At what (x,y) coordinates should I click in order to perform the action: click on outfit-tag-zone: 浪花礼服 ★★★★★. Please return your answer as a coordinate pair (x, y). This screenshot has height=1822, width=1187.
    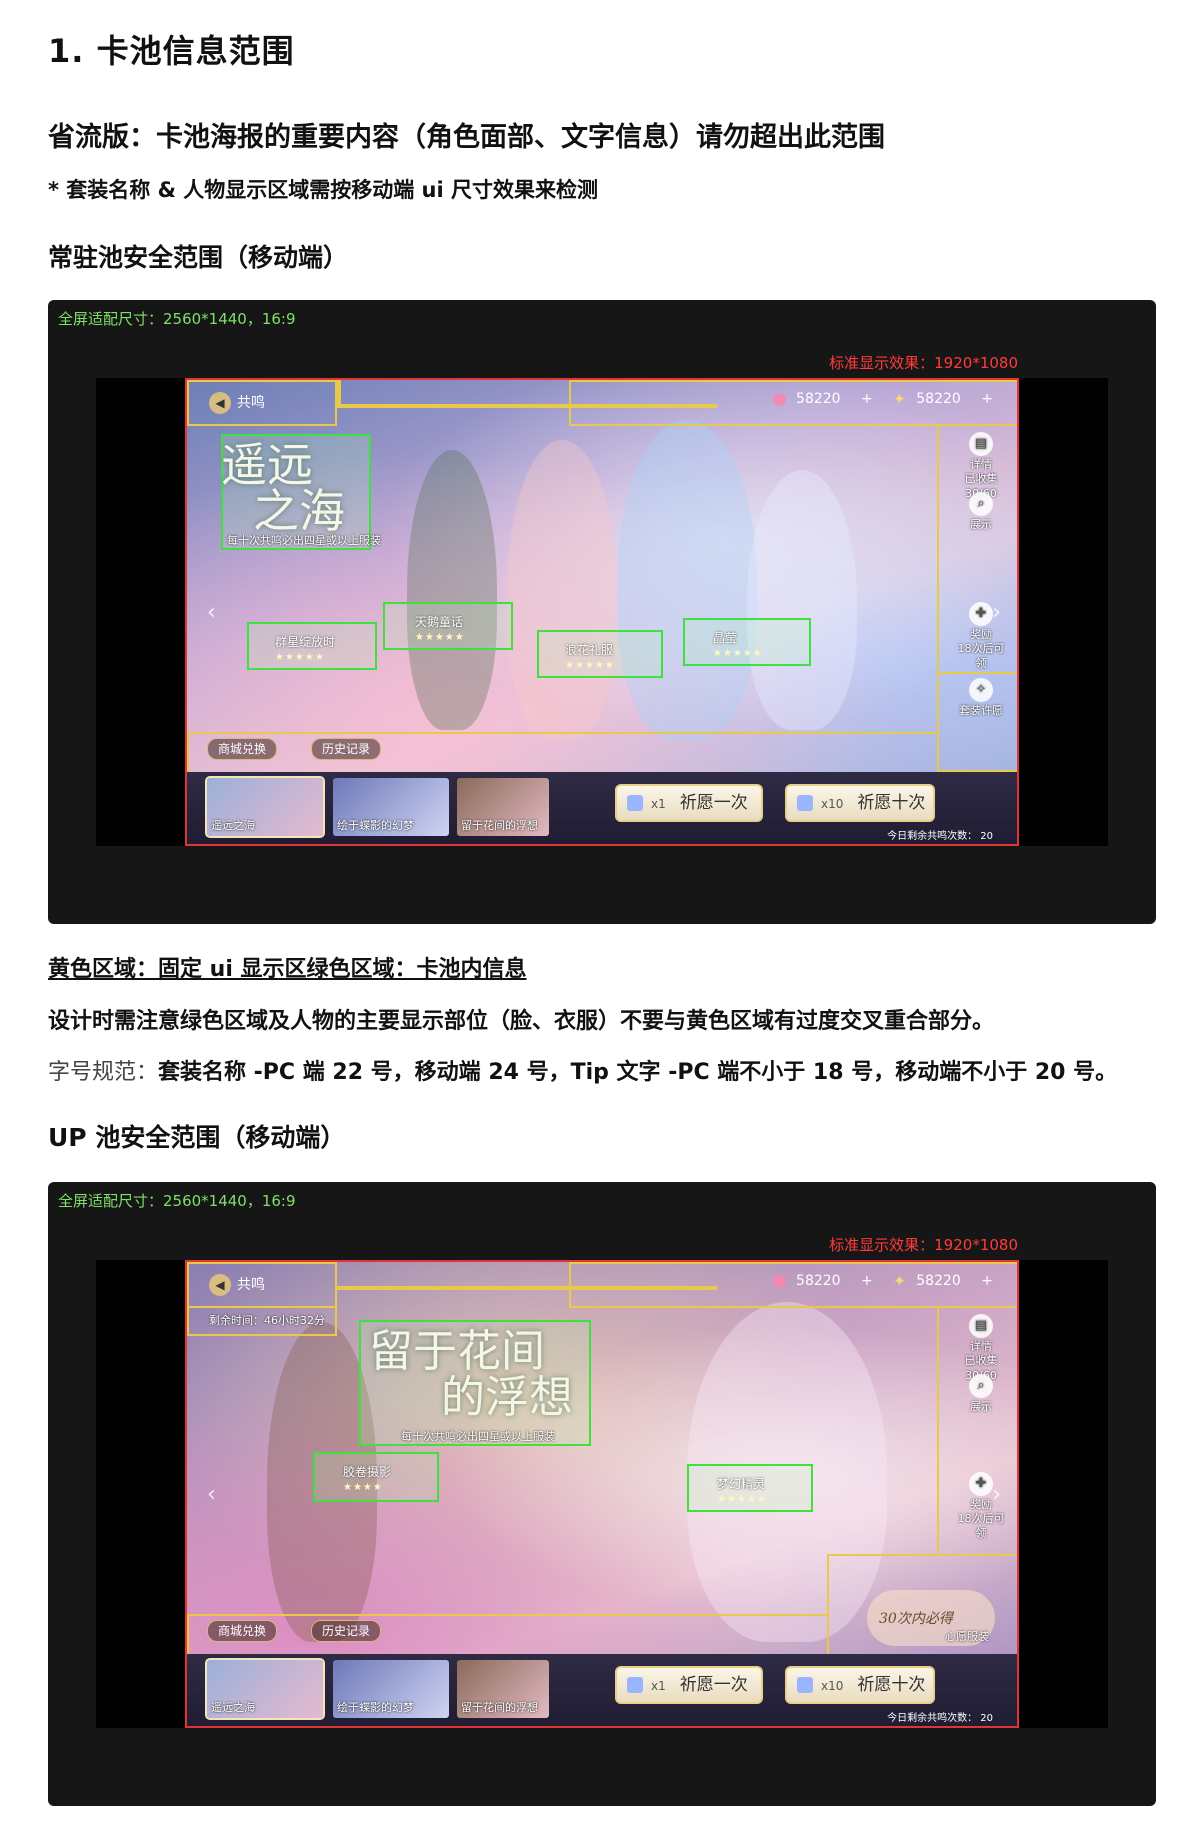
    Looking at the image, I should click on (600, 654).